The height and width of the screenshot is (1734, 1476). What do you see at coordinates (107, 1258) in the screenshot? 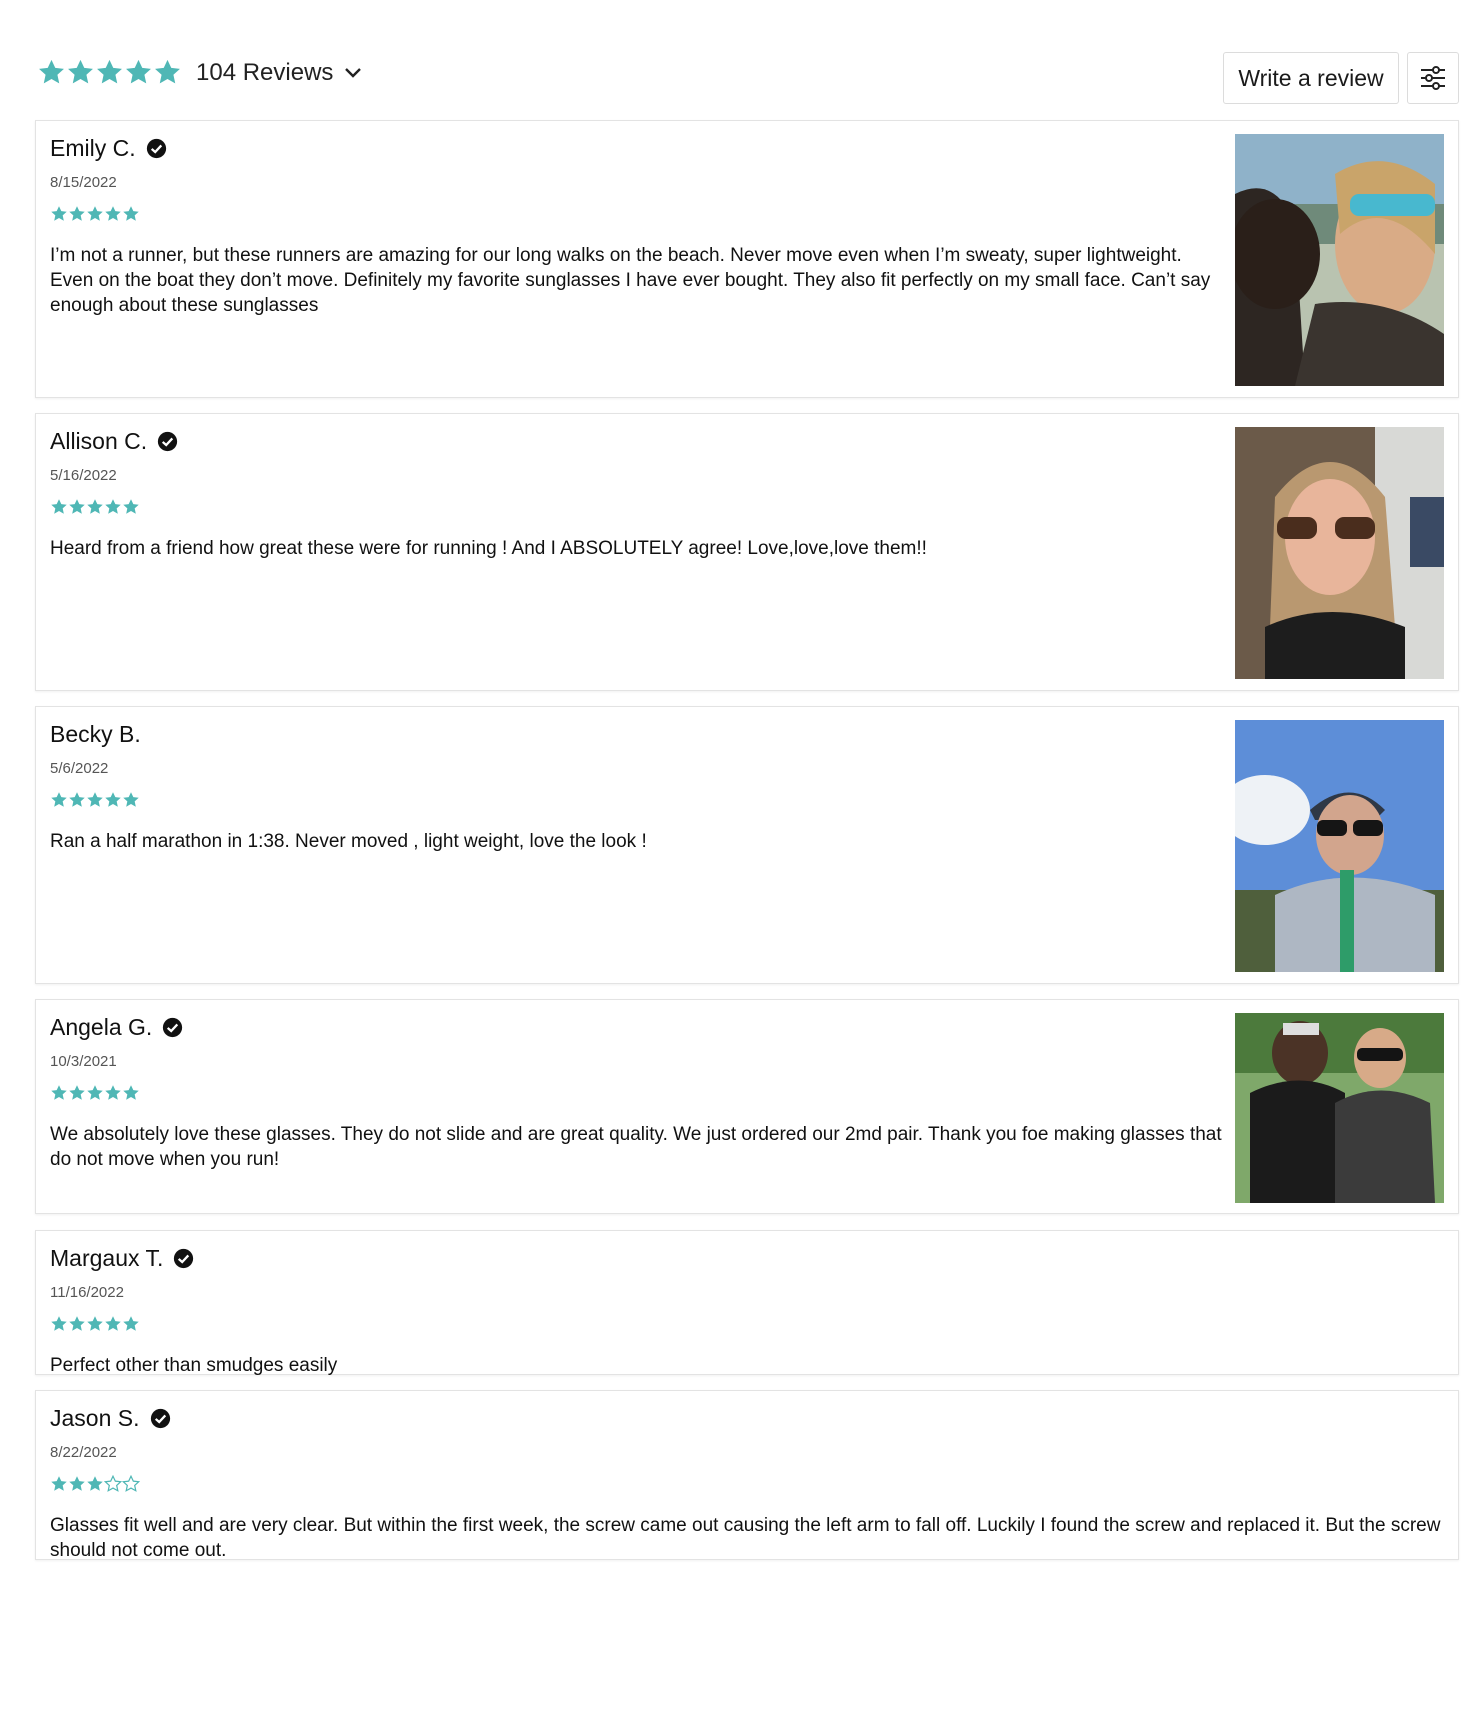
I see `reviewer-name: Margaux T.` at bounding box center [107, 1258].